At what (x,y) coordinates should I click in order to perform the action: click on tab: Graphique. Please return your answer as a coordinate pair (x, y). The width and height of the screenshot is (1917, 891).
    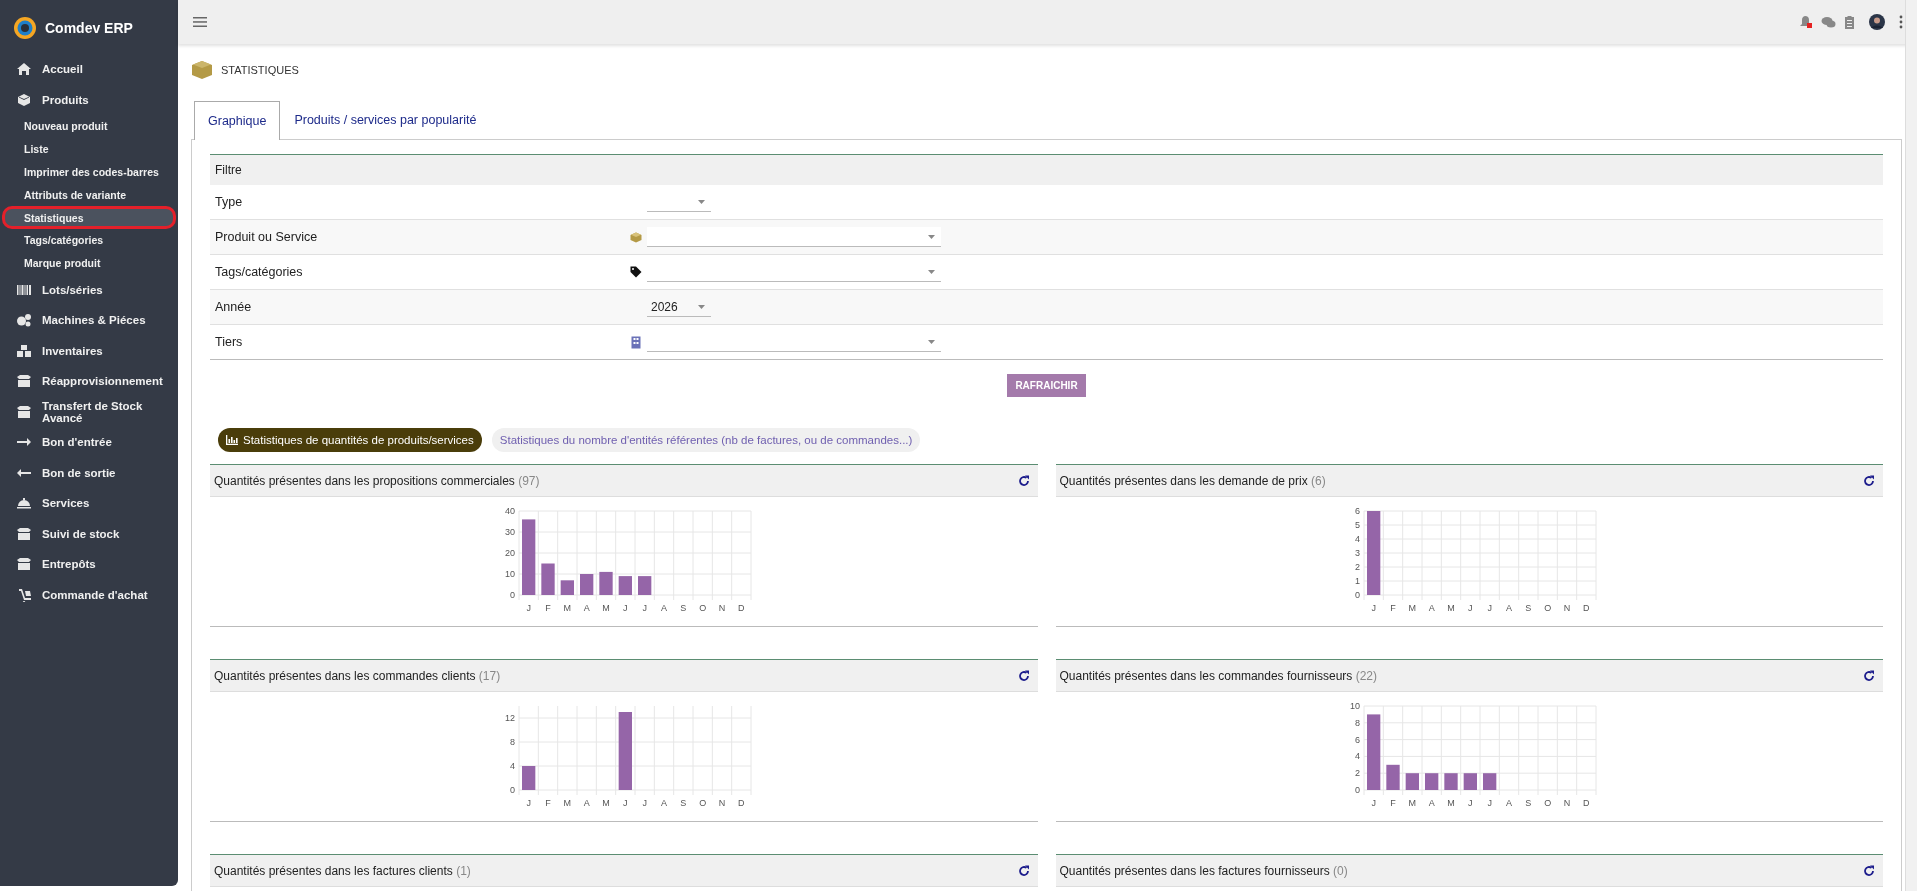
    Looking at the image, I should click on (237, 120).